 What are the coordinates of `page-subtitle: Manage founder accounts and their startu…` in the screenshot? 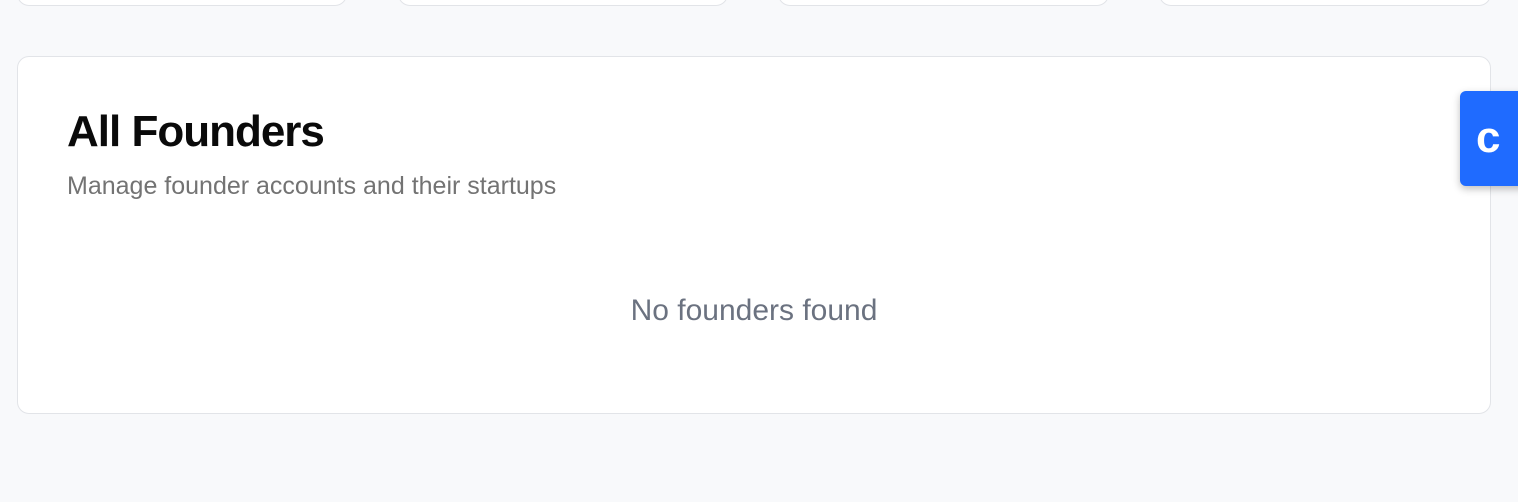 It's located at (312, 186).